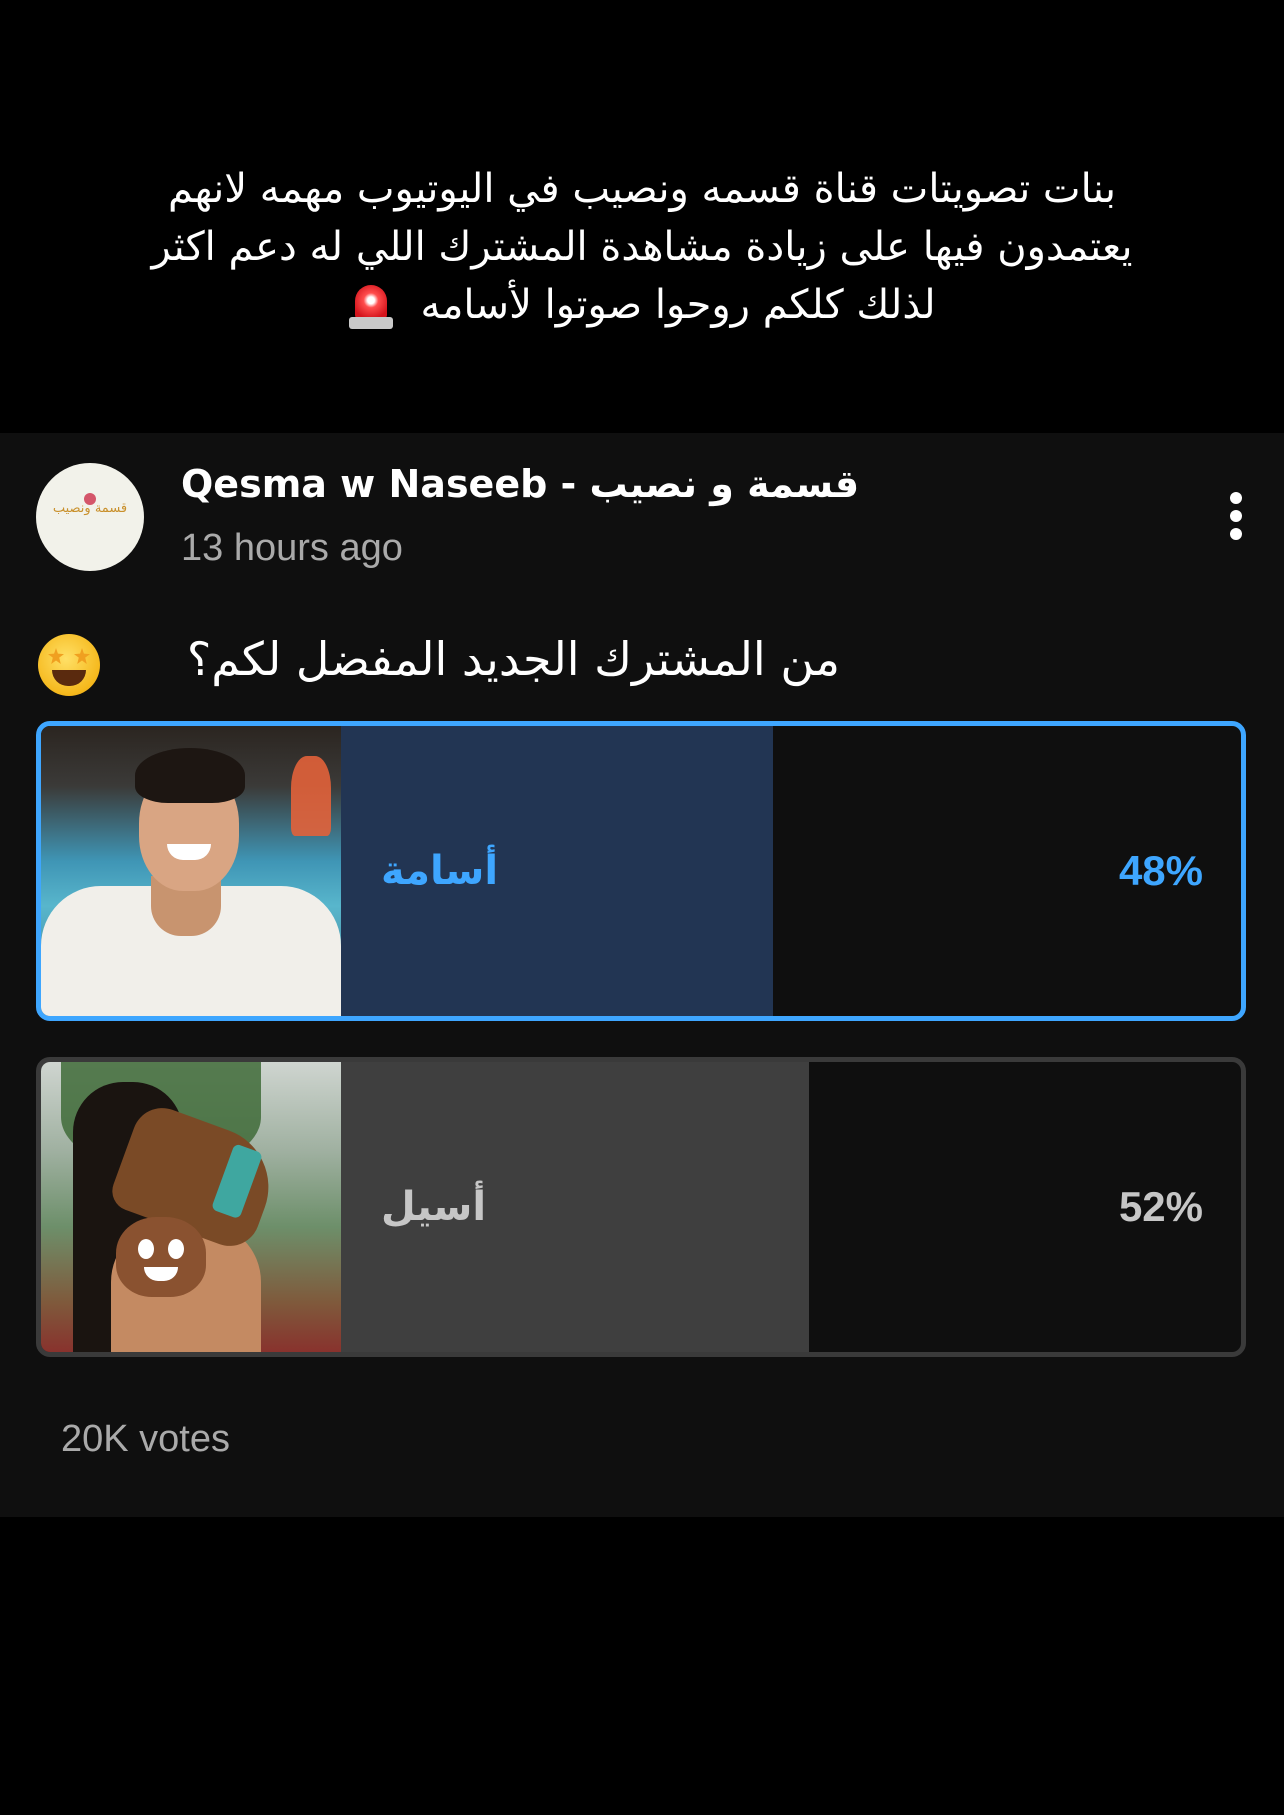  I want to click on channel-avatar: قسمة ونصيب, so click(90, 517).